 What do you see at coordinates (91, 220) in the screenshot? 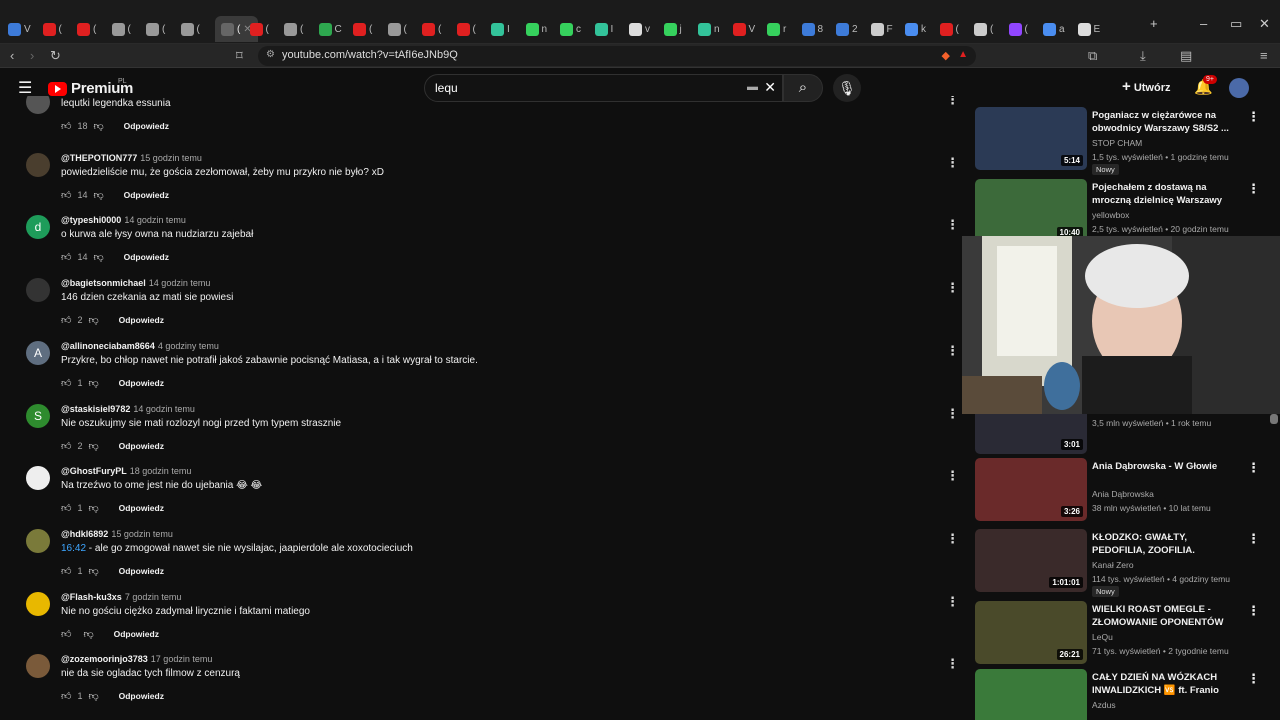
I see `comment-author: @typeshi0000` at bounding box center [91, 220].